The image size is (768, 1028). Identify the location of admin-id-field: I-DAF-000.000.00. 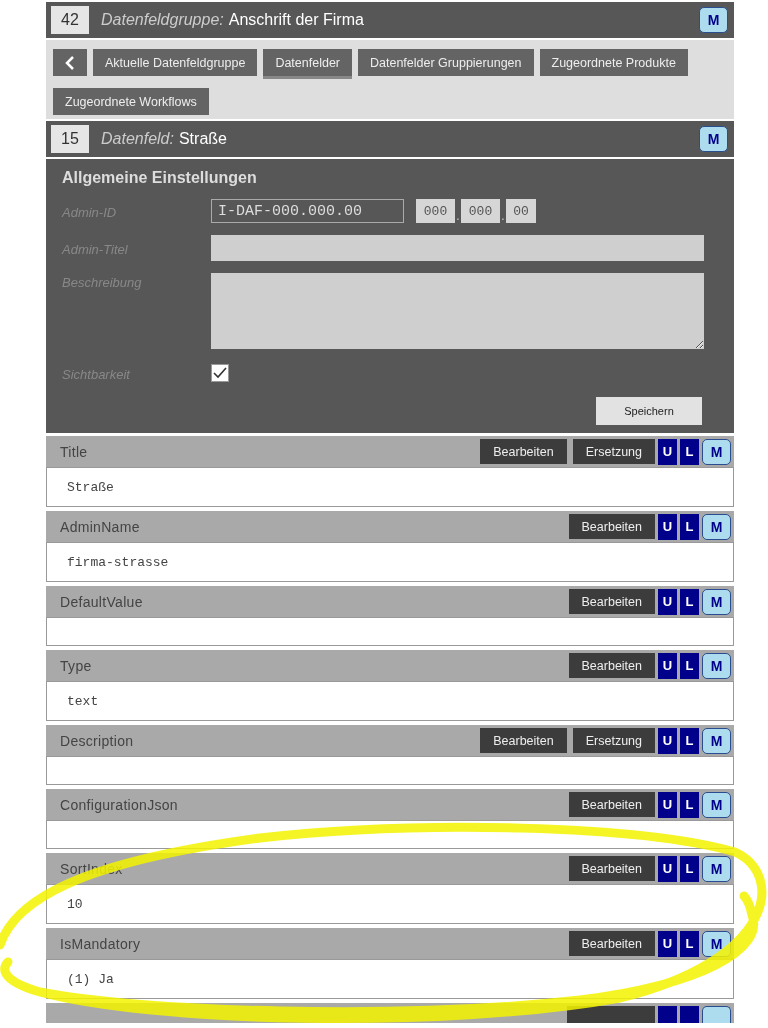
(307, 211).